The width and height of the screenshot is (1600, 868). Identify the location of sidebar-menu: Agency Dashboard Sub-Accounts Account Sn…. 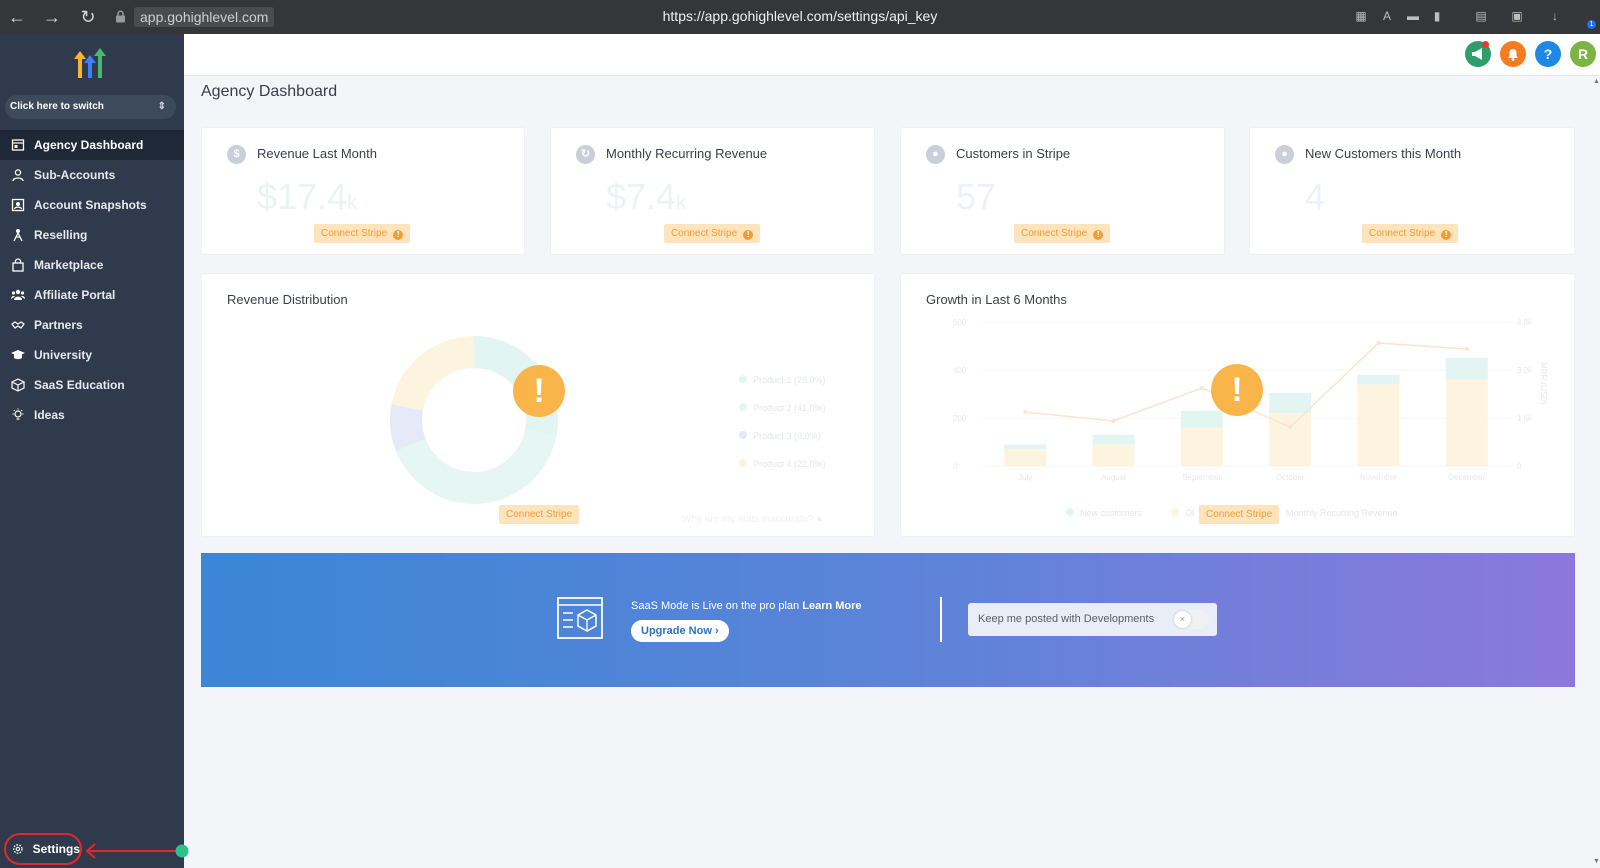
(92, 280).